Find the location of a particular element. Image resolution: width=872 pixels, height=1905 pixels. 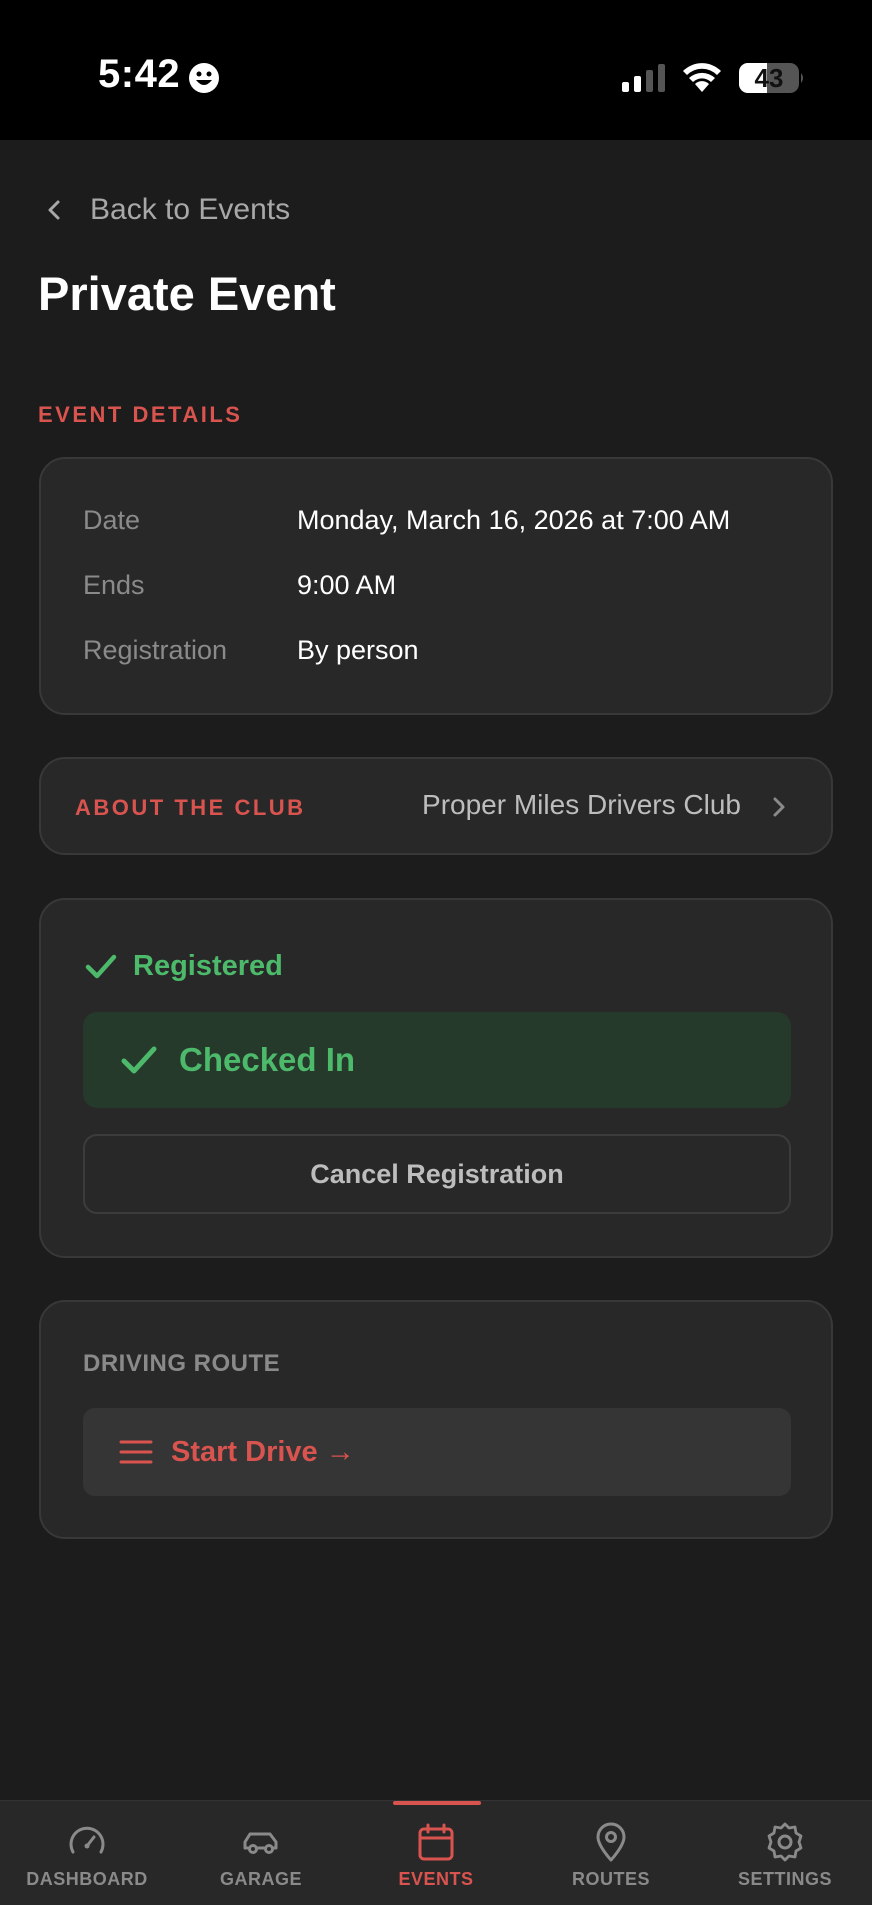

registration-status: Registered is located at coordinates (183, 966).